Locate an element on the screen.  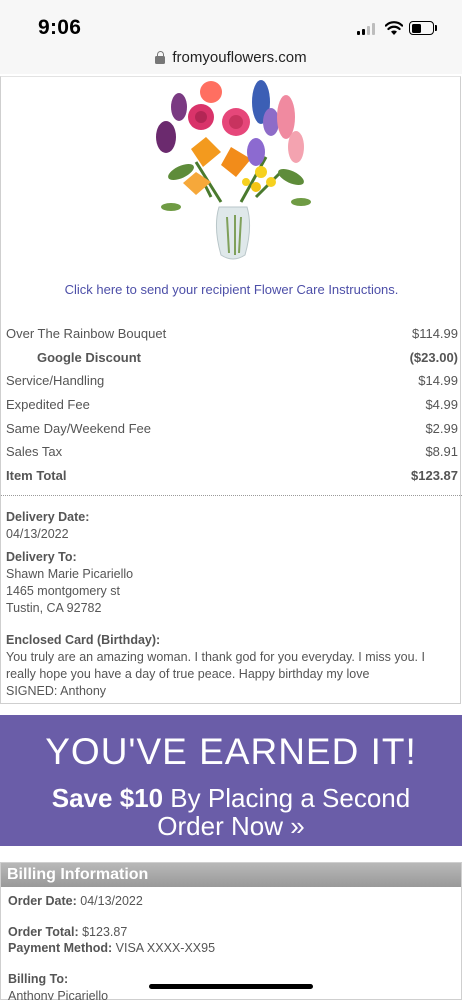
line-item-value: $4.99 is located at coordinates (441, 405).